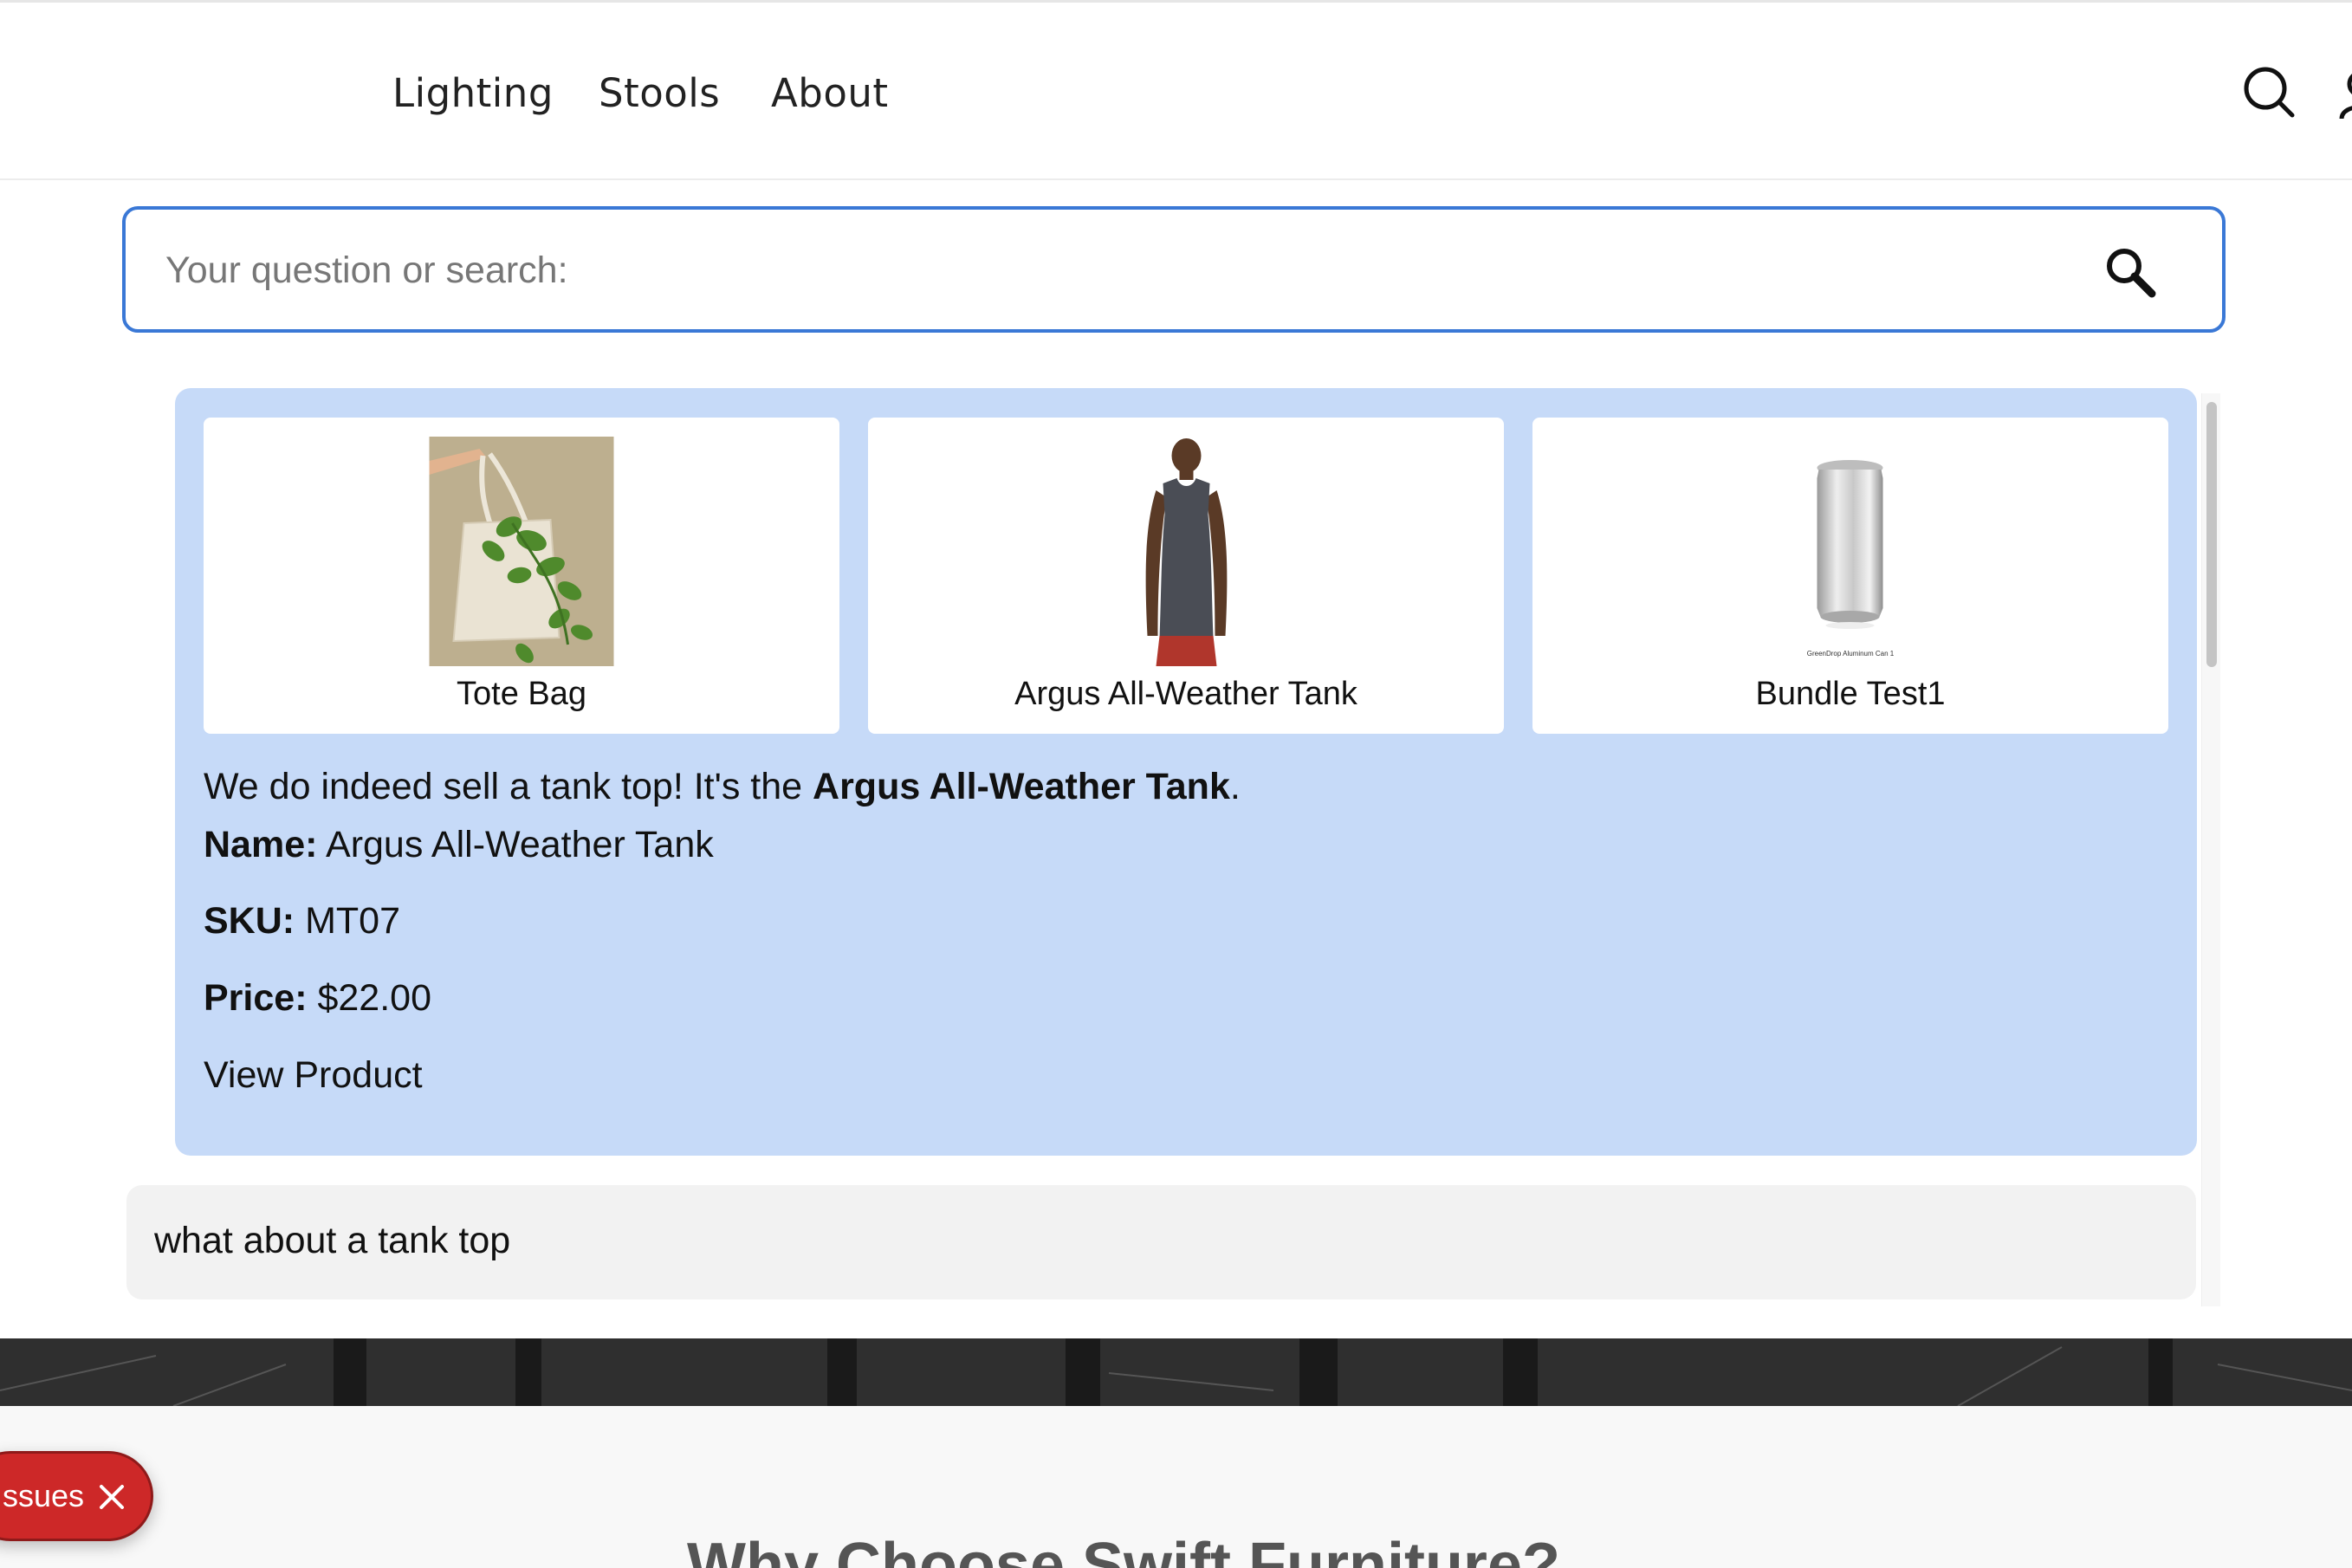 The width and height of the screenshot is (2352, 1568). I want to click on detail-name: Name: Argus All-Weather Tank, so click(459, 845).